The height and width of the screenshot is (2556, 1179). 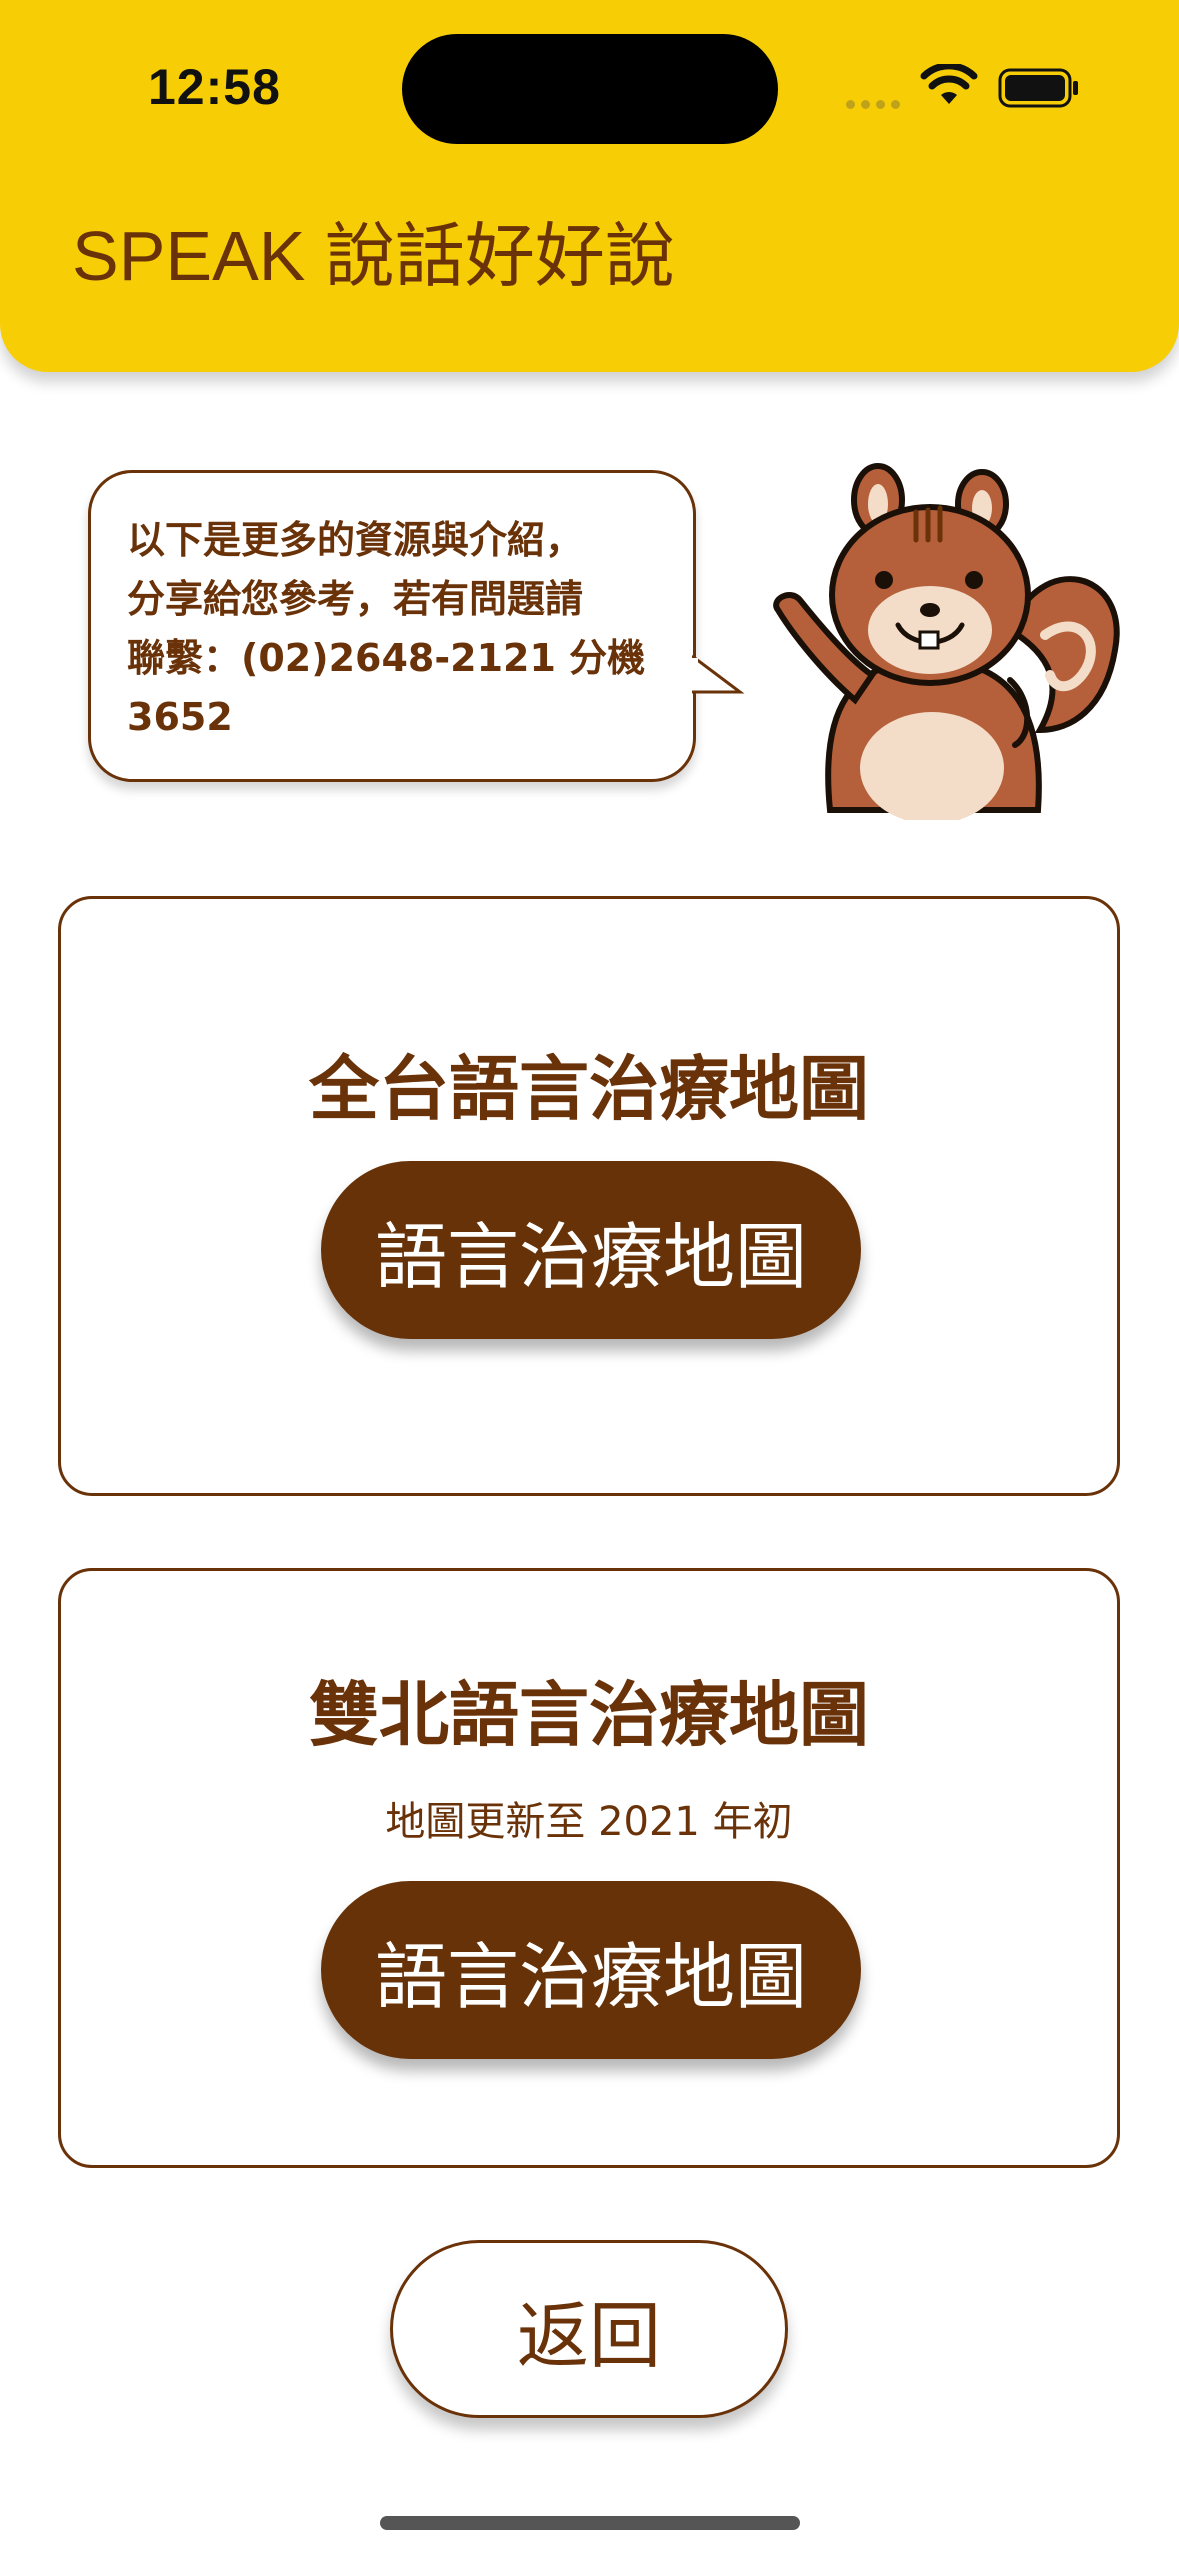 I want to click on signal-dots-icon, so click(x=876, y=103).